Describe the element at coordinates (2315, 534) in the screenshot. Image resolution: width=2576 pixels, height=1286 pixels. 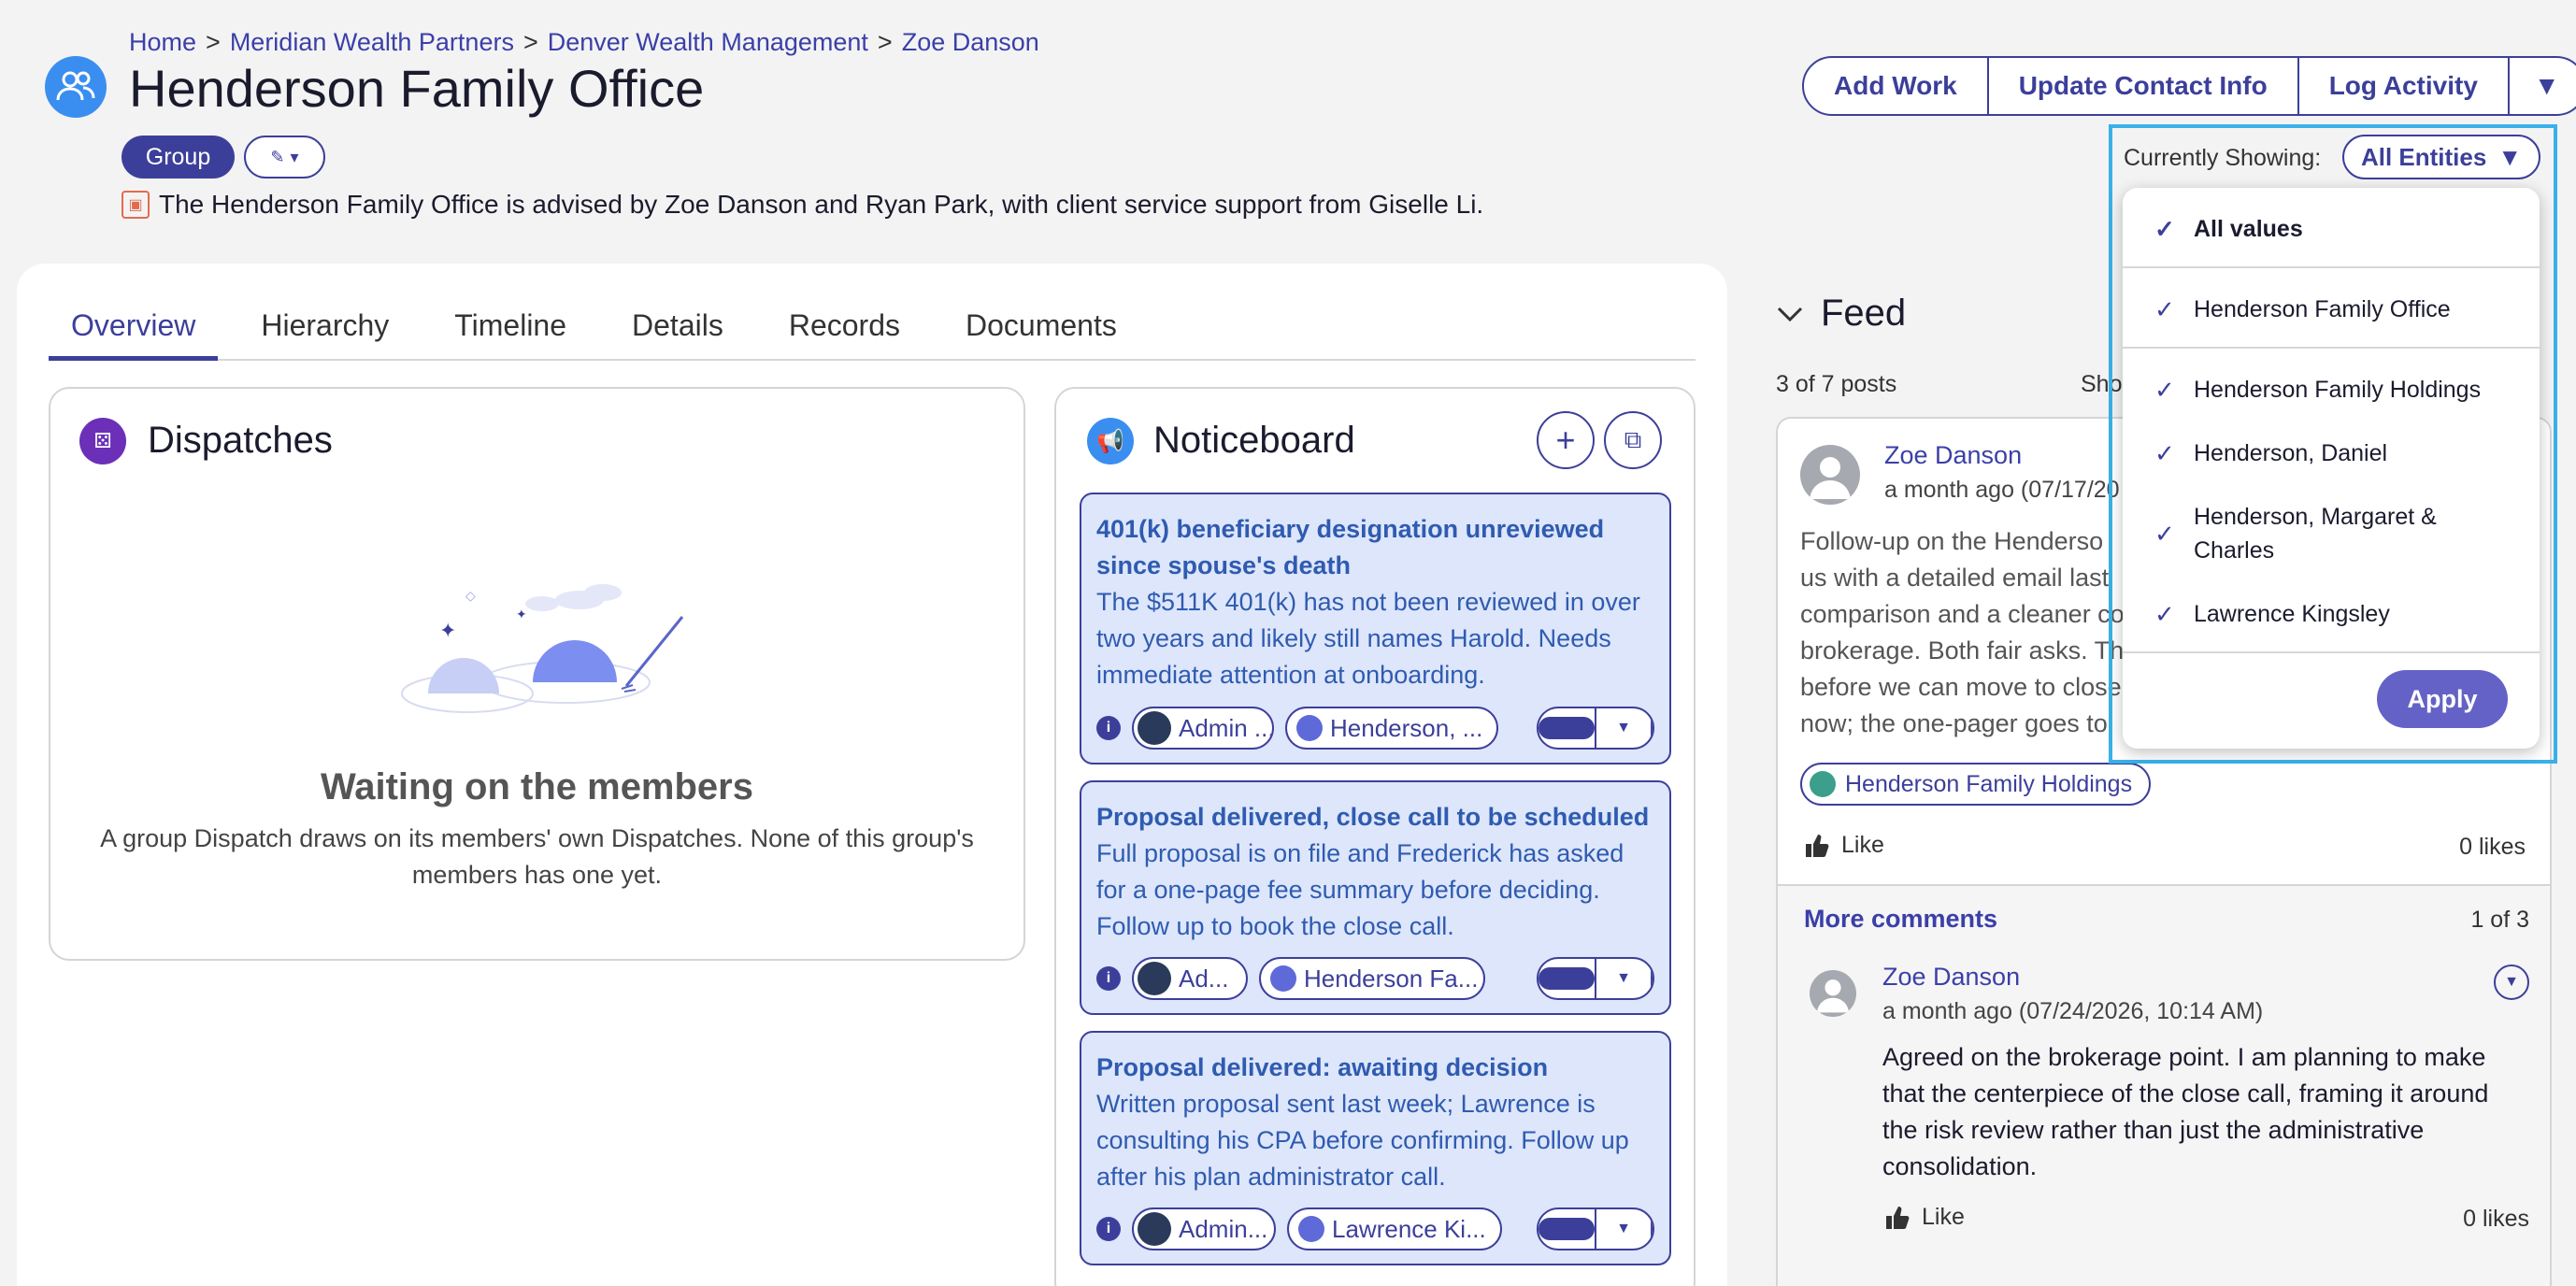
I see `option-label: Henderson, Margaret & Charles` at that location.